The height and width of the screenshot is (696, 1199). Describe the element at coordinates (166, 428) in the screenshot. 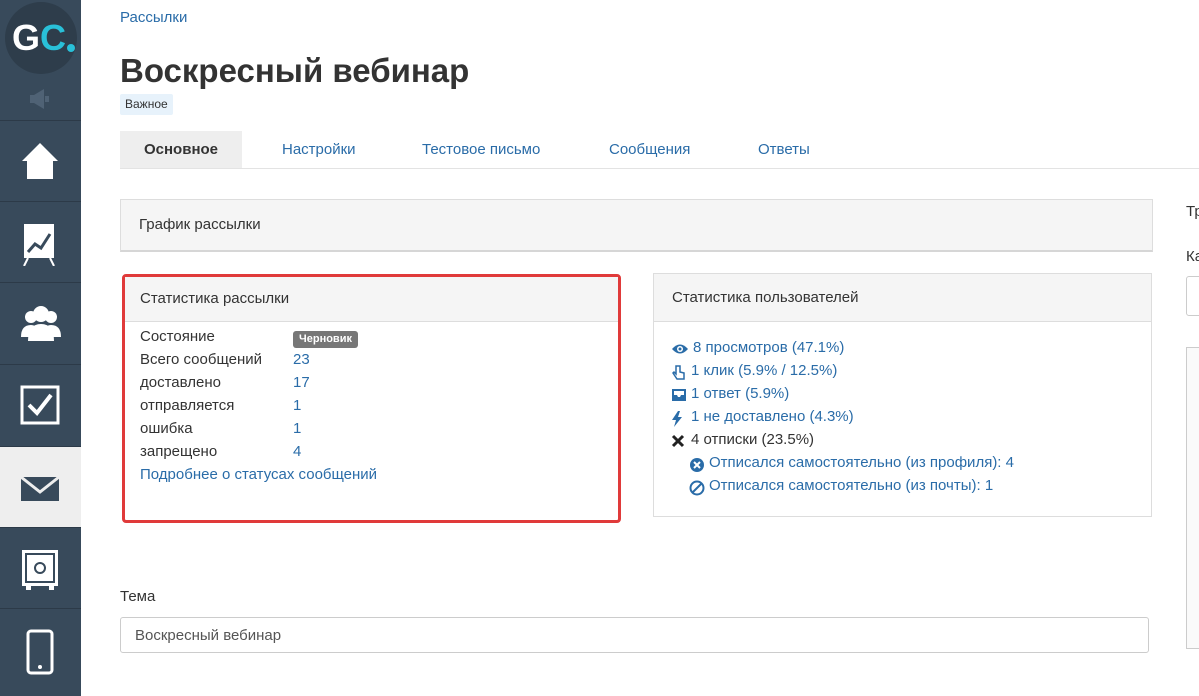

I see `stat-label: ошибка` at that location.